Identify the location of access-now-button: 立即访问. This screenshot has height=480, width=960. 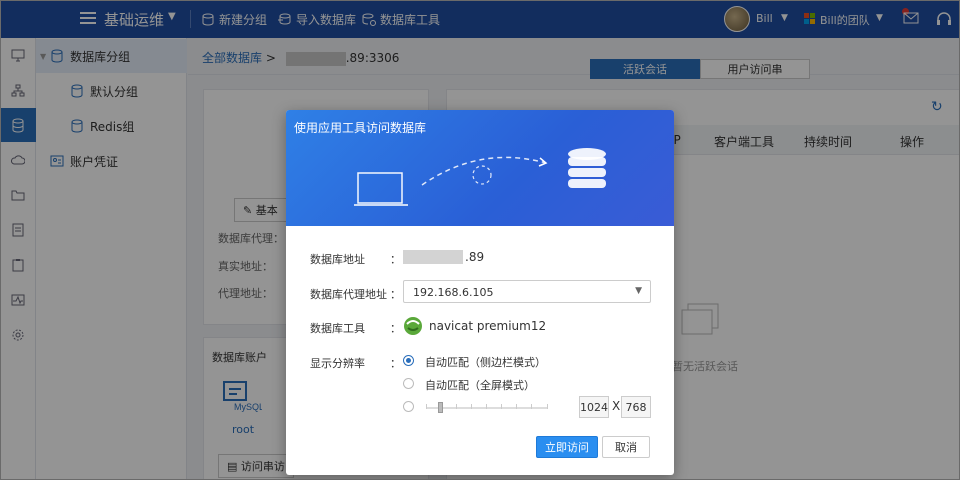
(567, 447).